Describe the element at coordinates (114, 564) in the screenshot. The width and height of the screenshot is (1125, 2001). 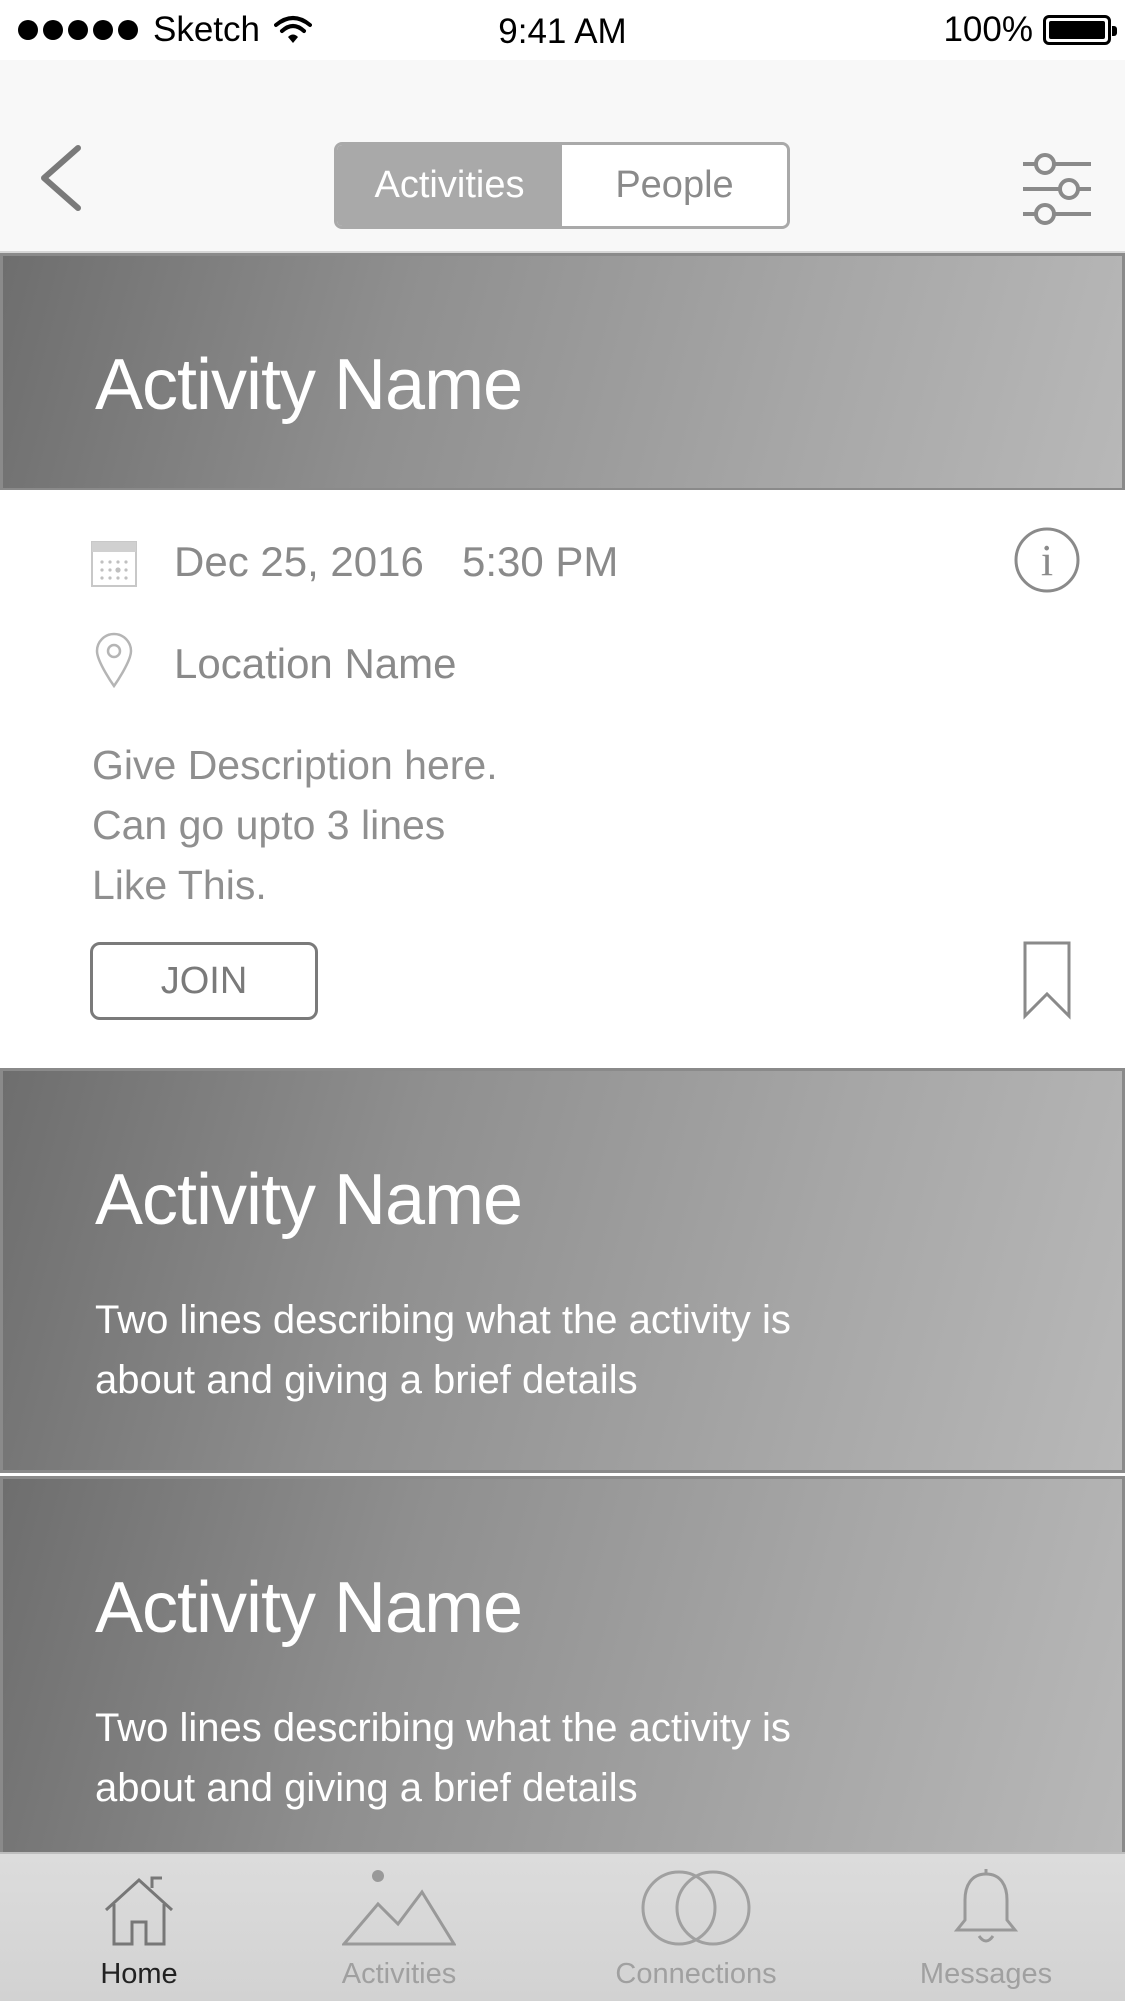
I see `calendar-icon` at that location.